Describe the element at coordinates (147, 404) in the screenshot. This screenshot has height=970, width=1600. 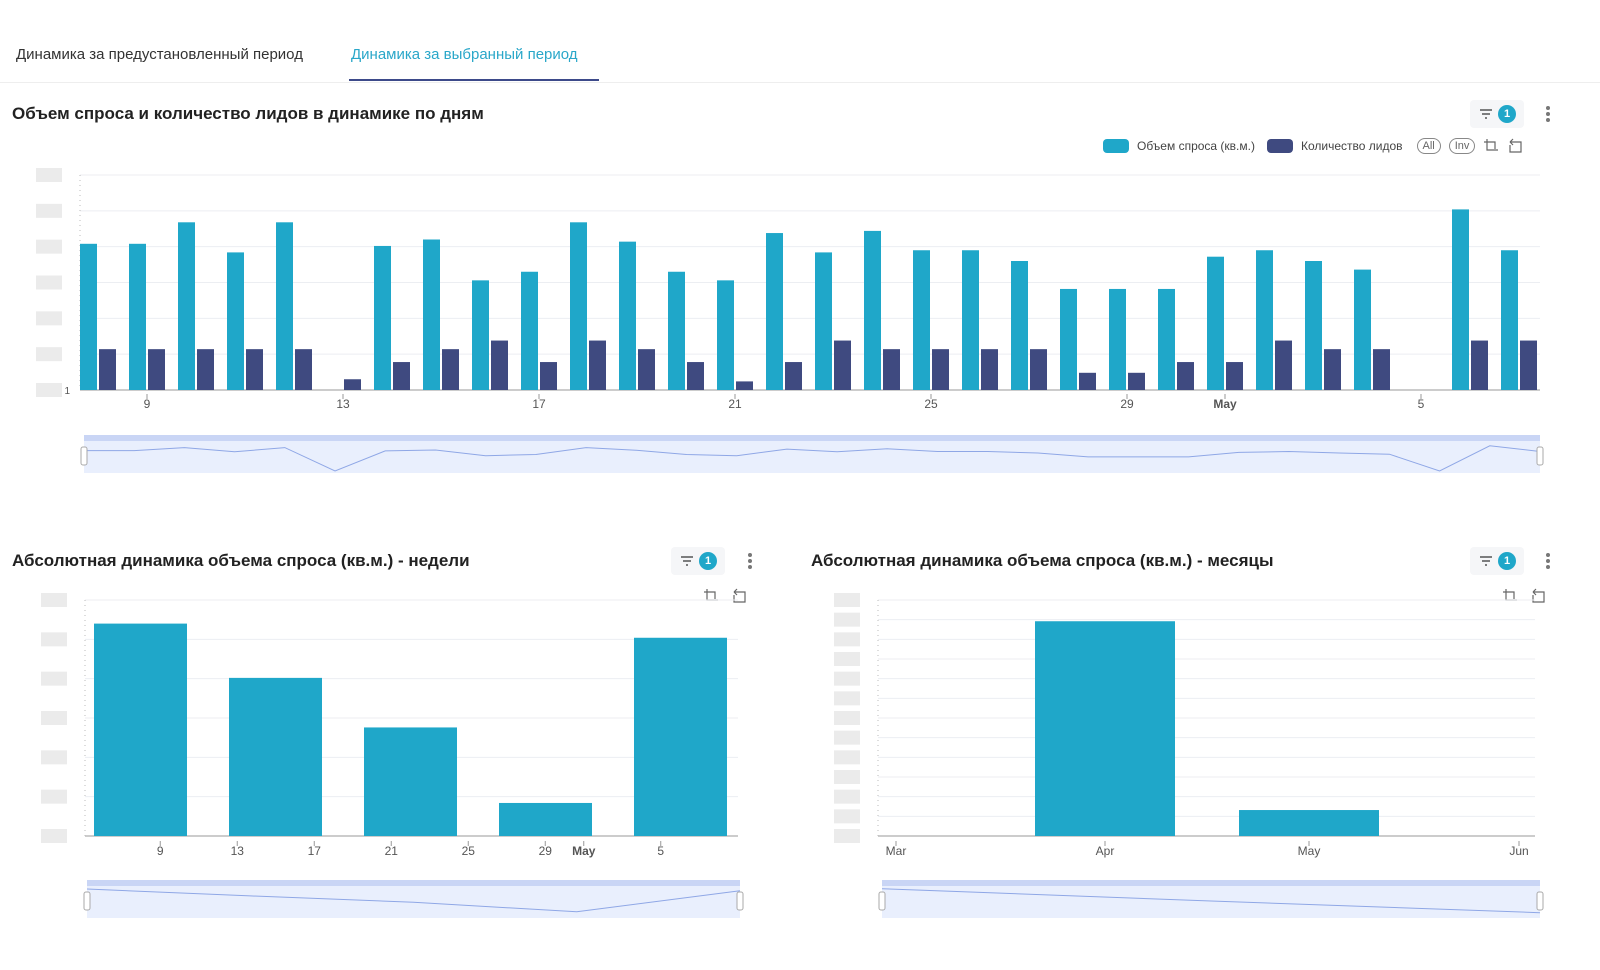
I see `x-tick-label: 9` at that location.